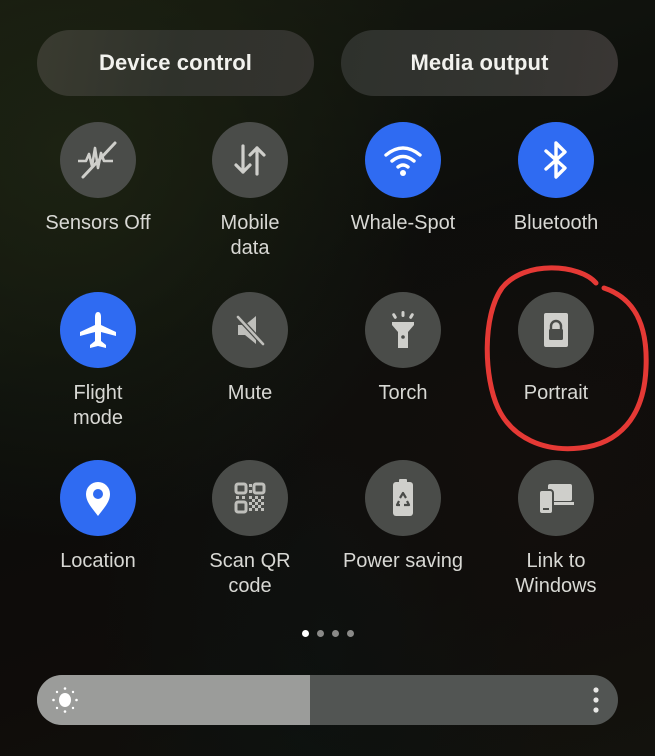 The width and height of the screenshot is (655, 756). I want to click on rotation-lock-icon, so click(556, 330).